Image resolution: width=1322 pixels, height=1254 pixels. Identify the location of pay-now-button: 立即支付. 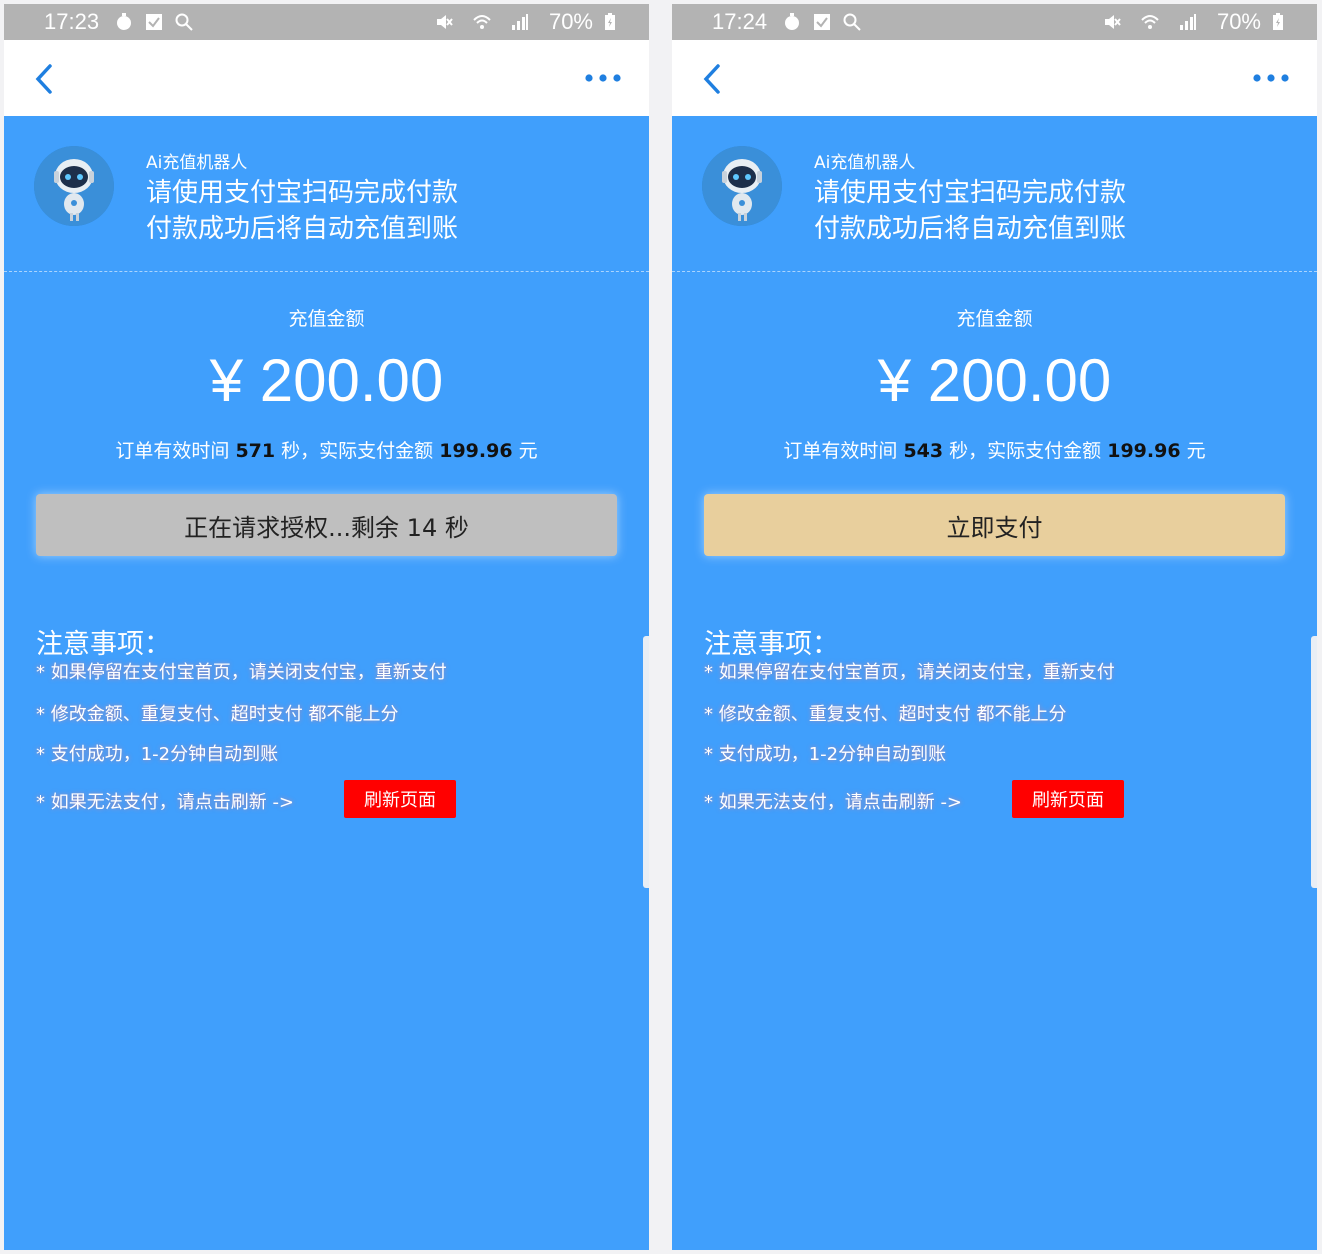
(994, 525).